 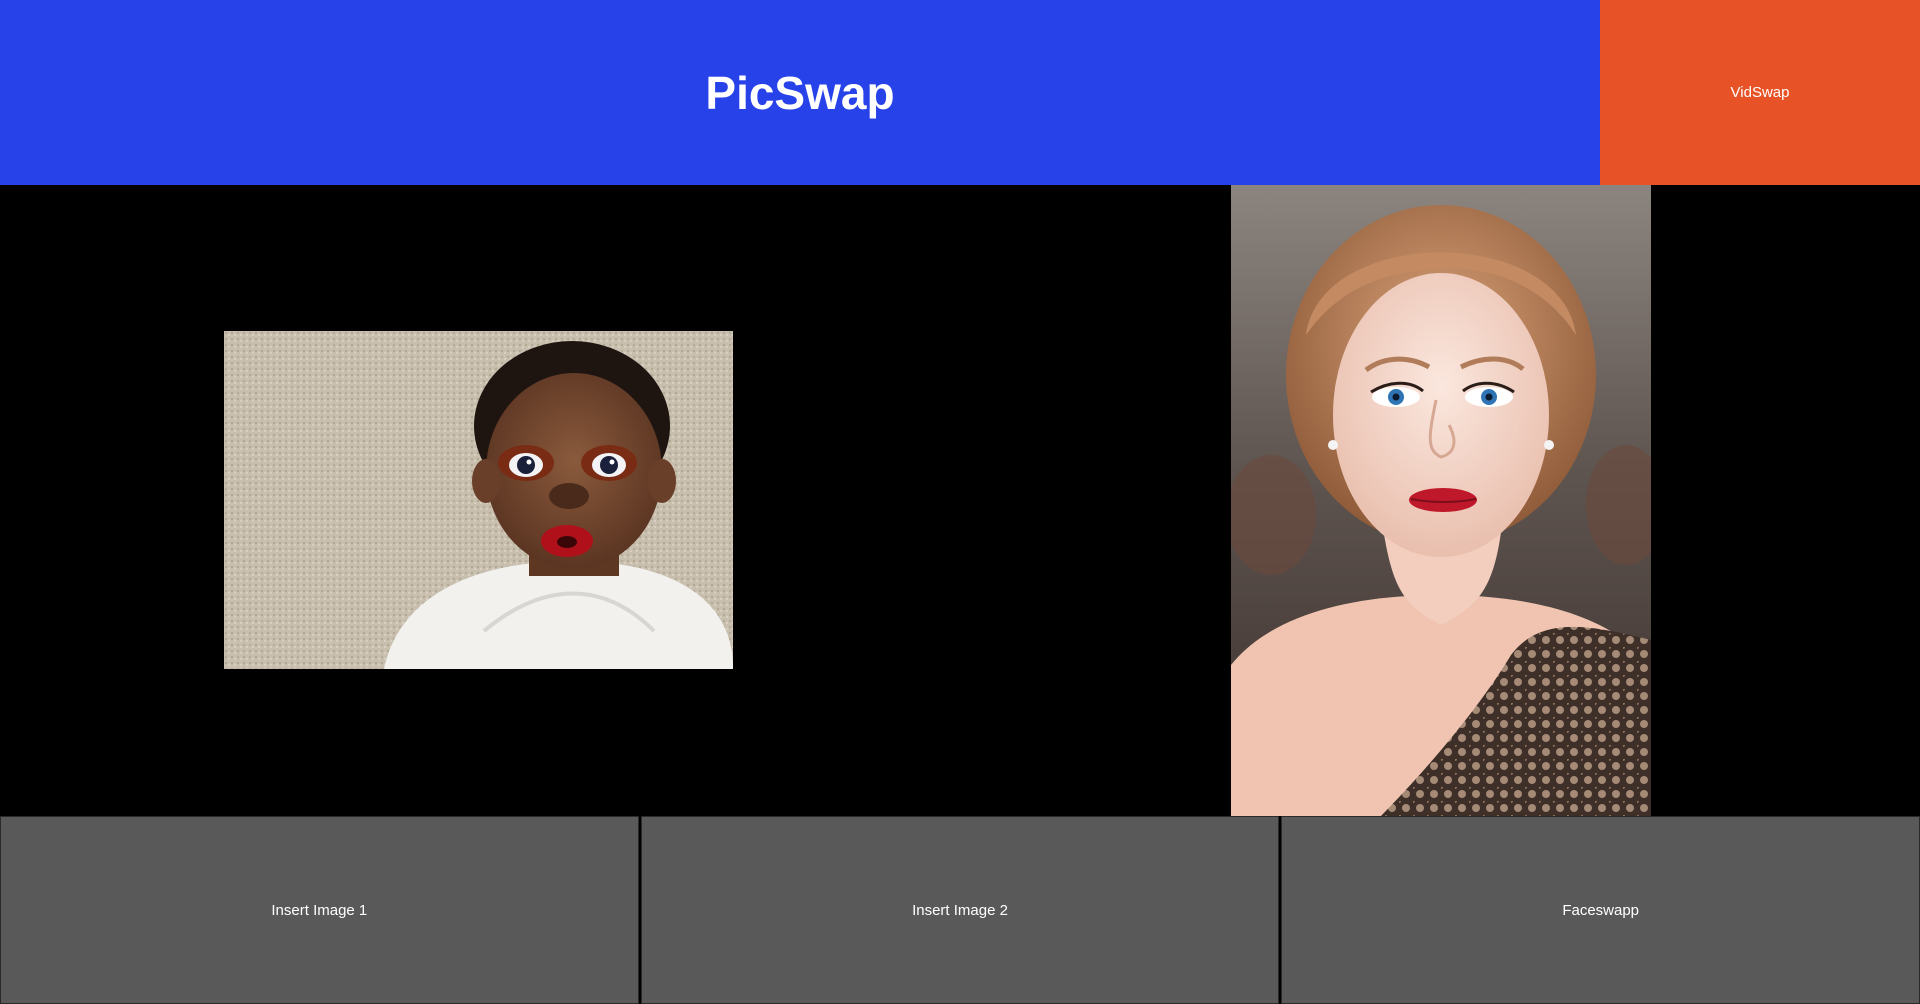 I want to click on app-title: PicSwap, so click(x=800, y=92).